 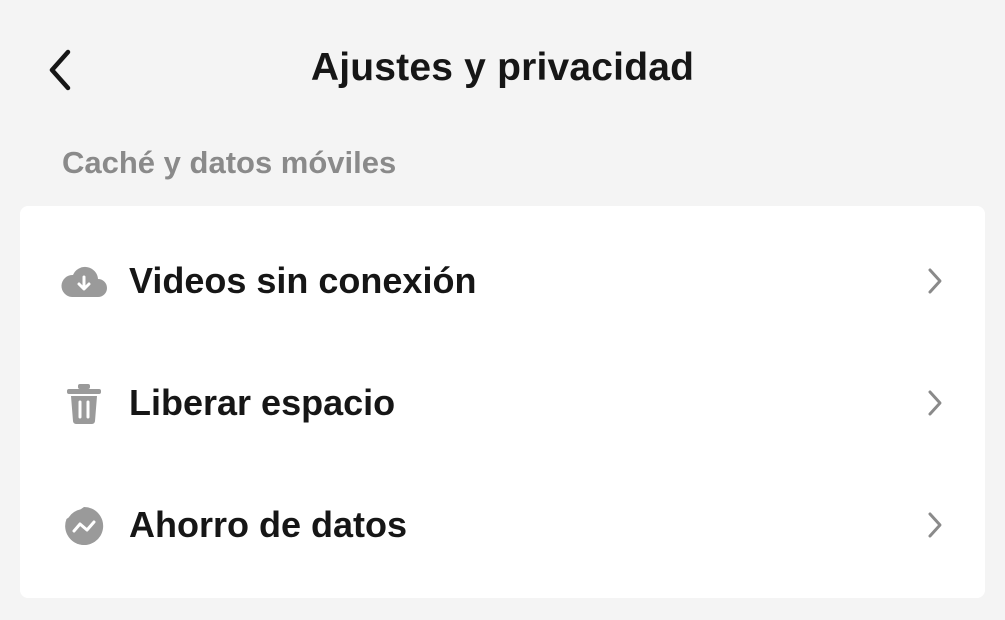 I want to click on section-title: Caché y datos móviles, so click(x=229, y=162).